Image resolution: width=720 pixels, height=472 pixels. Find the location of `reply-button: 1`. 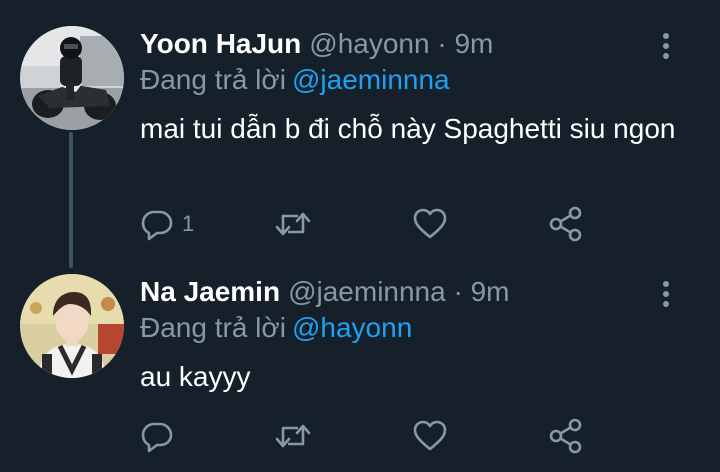

reply-button: 1 is located at coordinates (167, 224).